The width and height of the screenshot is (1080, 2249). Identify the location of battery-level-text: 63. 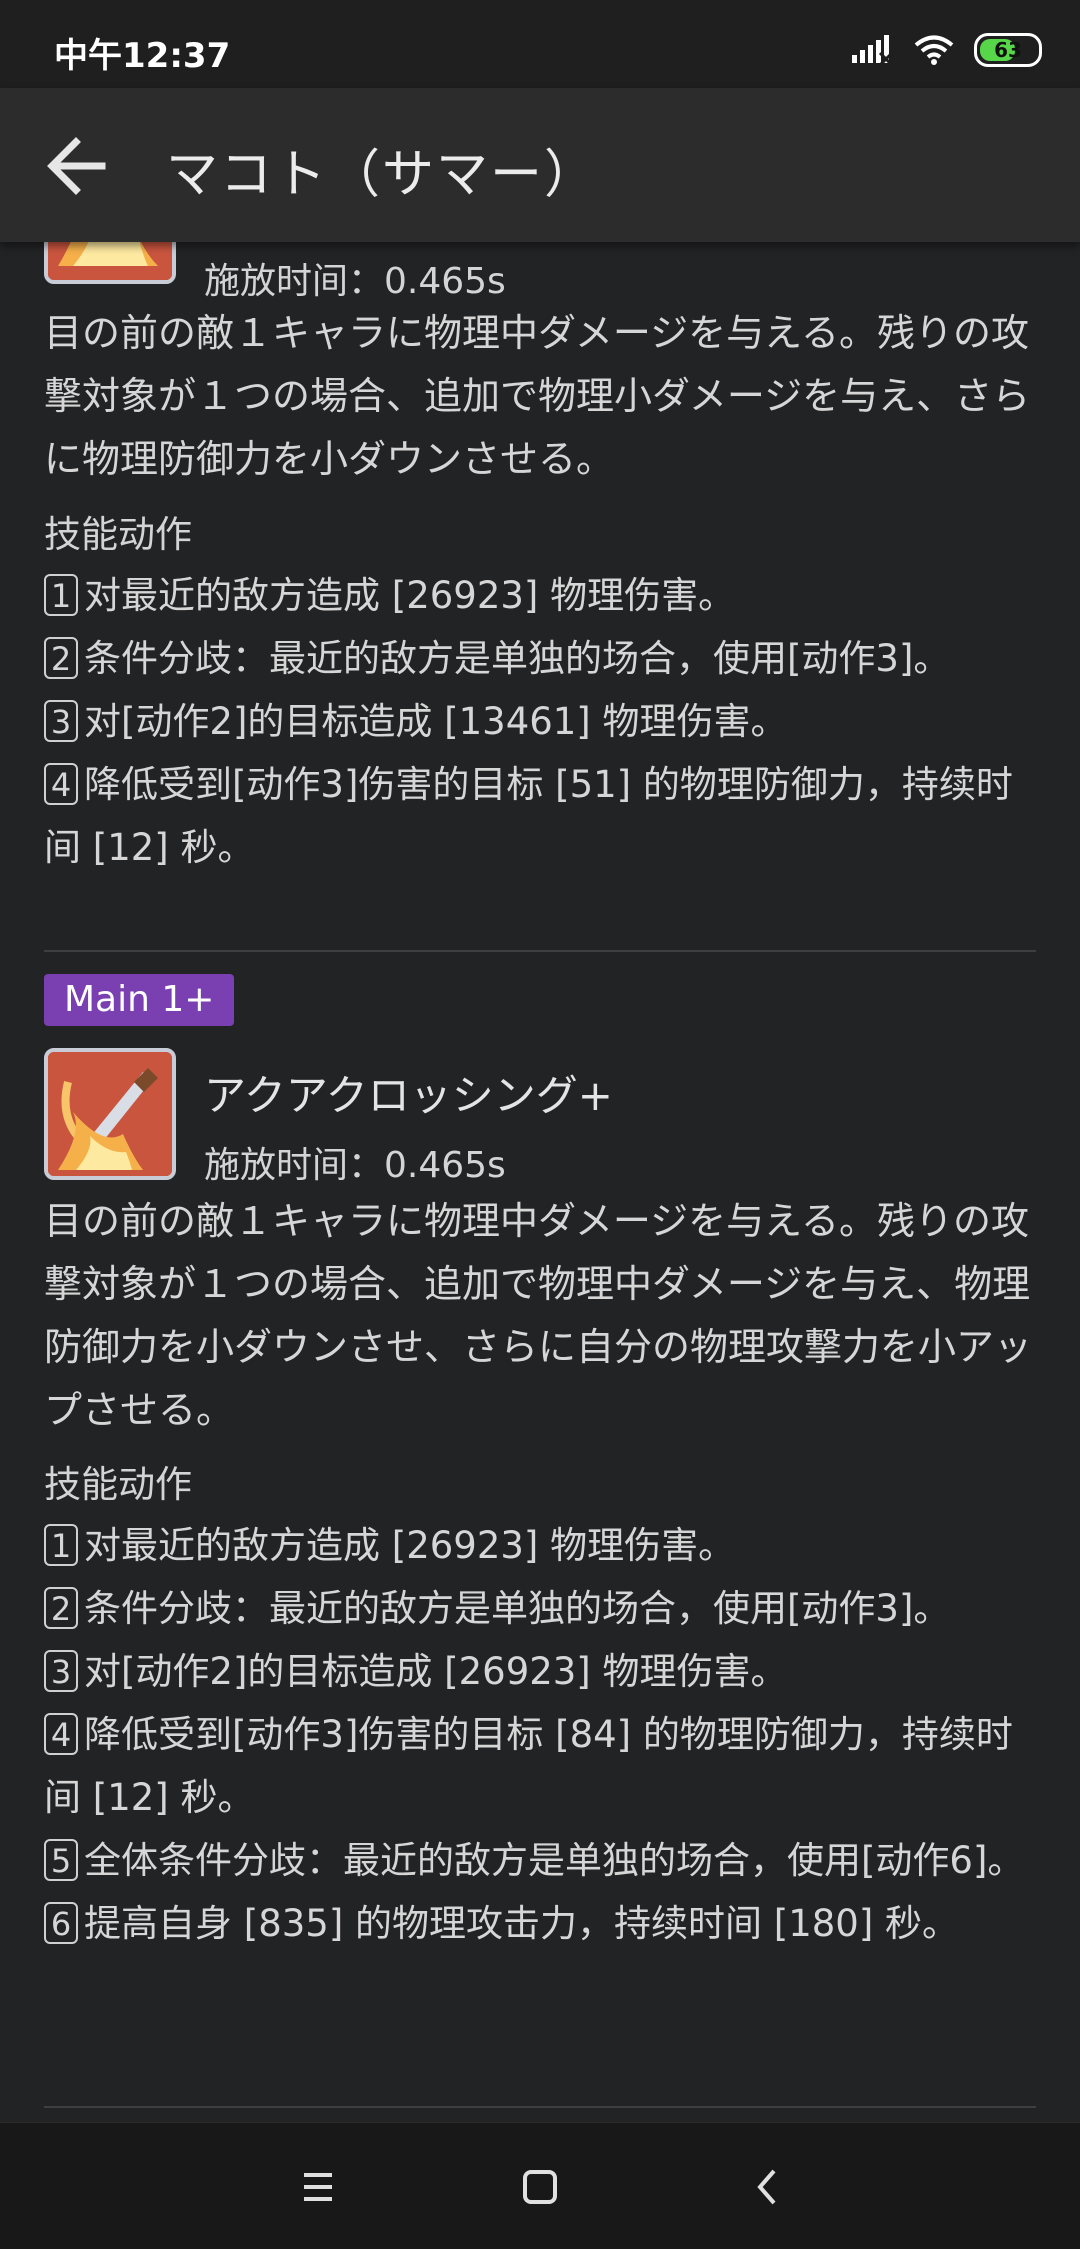
(1008, 50).